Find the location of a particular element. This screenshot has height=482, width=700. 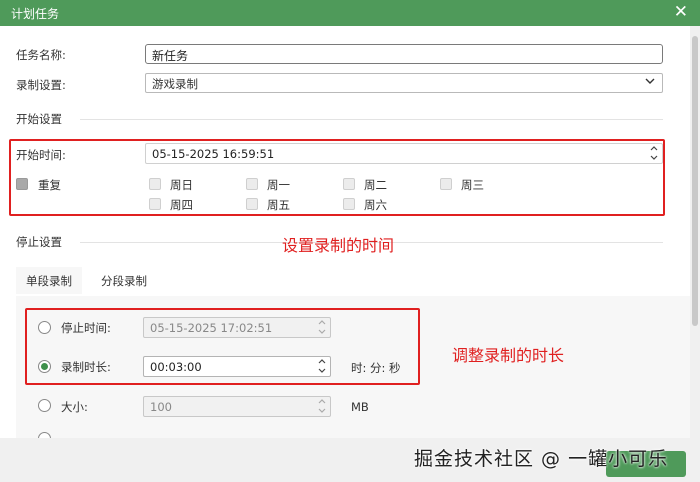

tab-multi-segment: 分段录制 is located at coordinates (124, 281).